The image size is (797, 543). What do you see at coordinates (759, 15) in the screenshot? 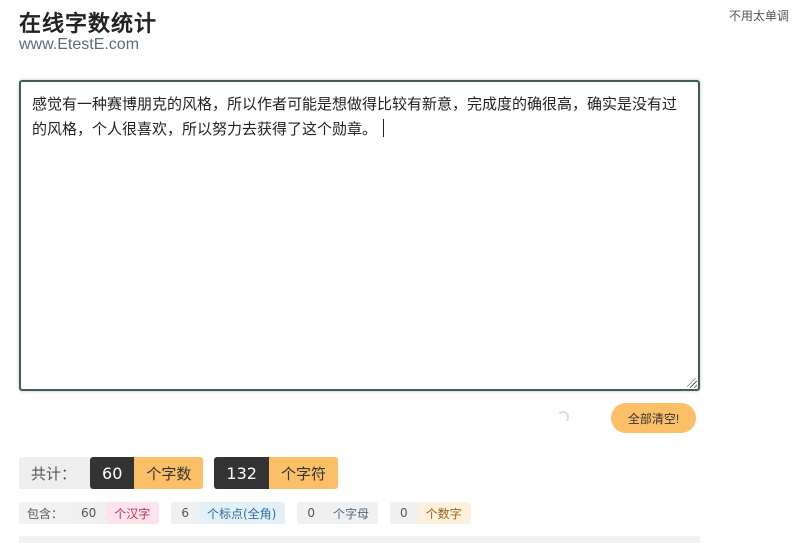
I see `corner-link: 不用太单调` at bounding box center [759, 15].